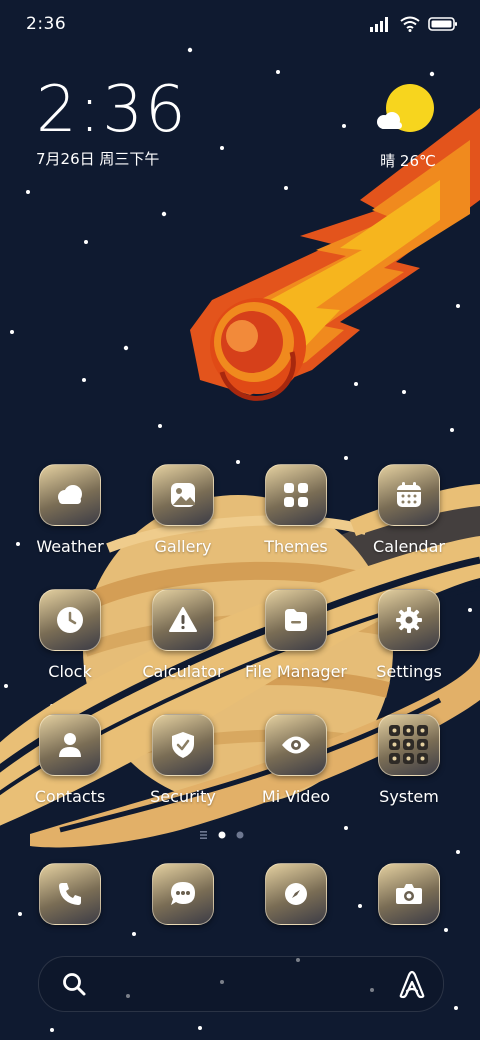 The image size is (480, 1040). I want to click on app-label: Calculator, so click(183, 671).